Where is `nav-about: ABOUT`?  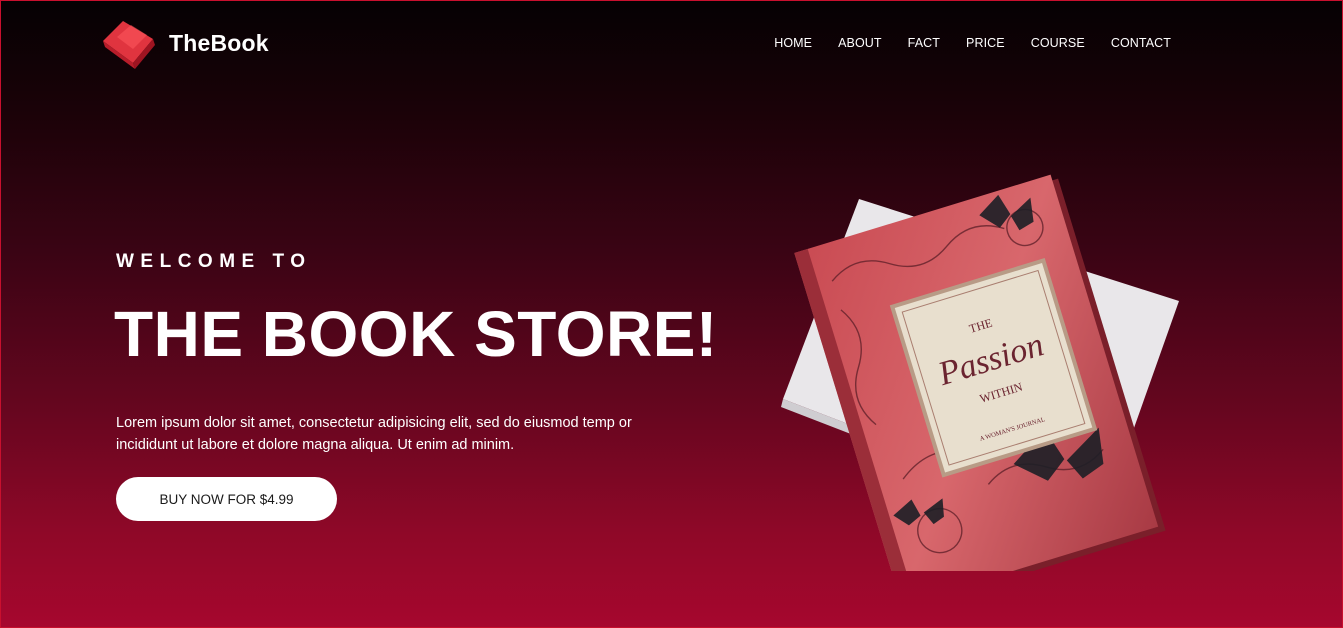
nav-about: ABOUT is located at coordinates (860, 43).